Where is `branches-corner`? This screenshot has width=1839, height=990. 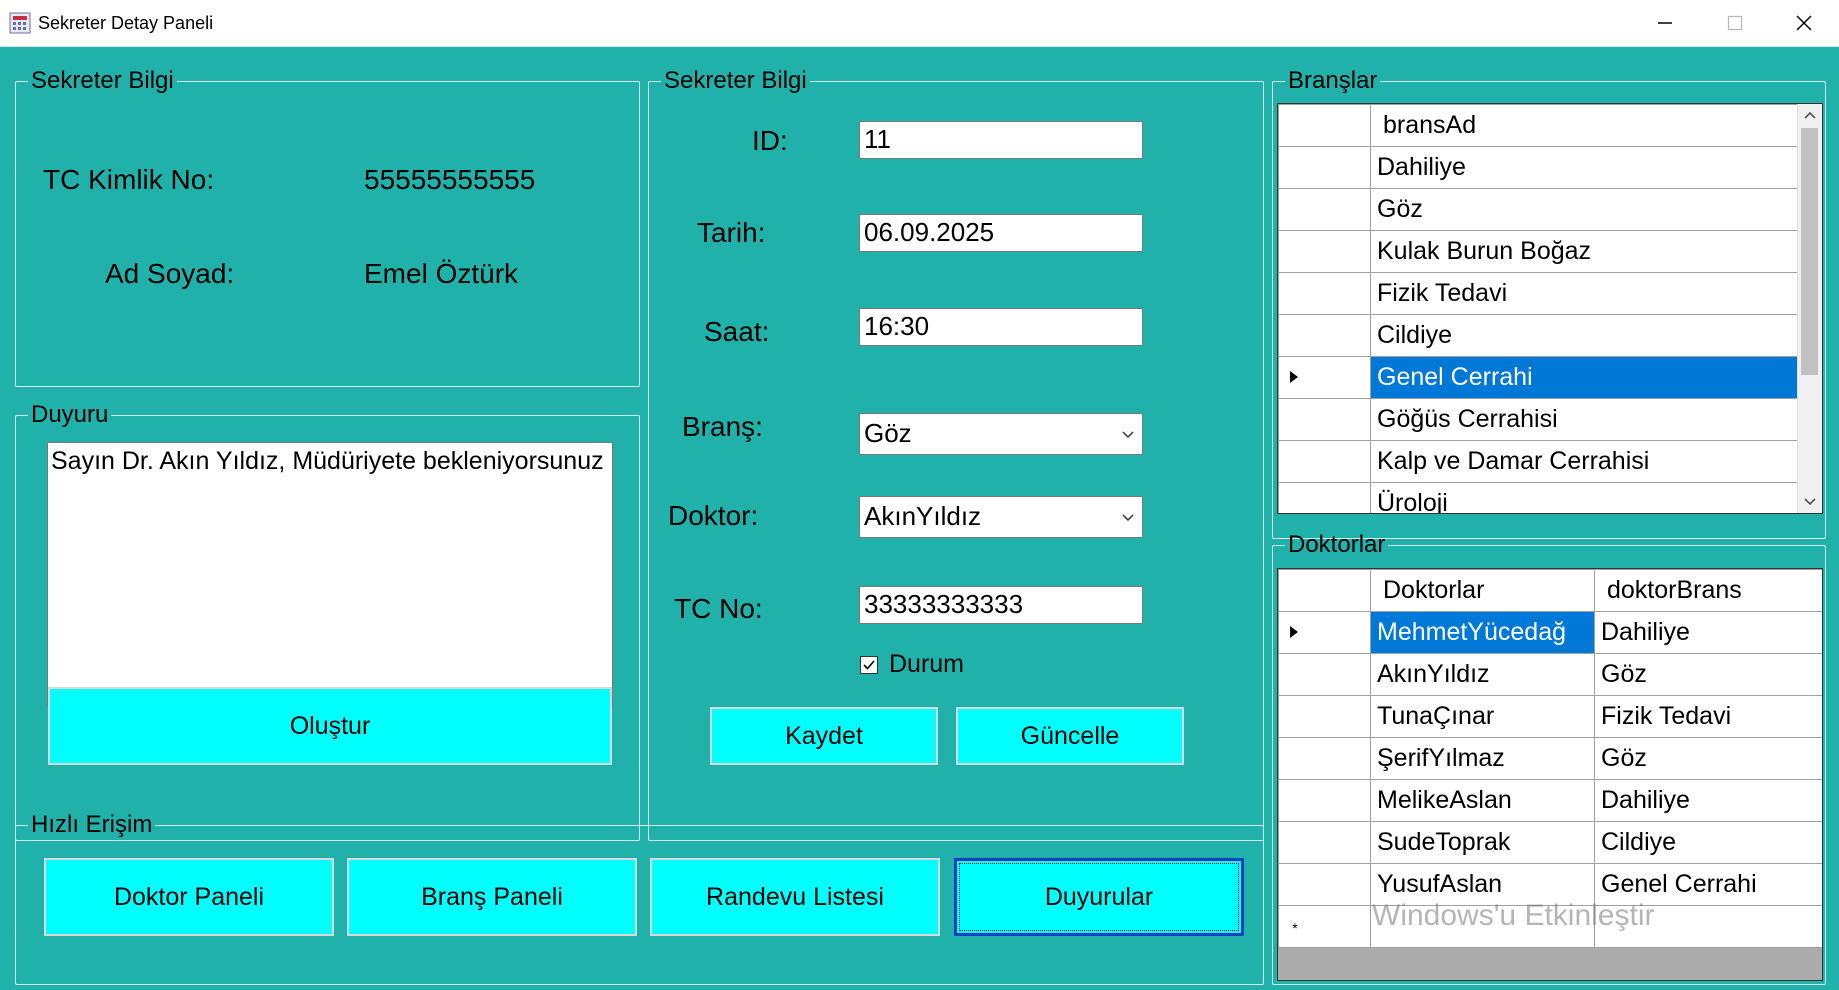
branches-corner is located at coordinates (1324, 125).